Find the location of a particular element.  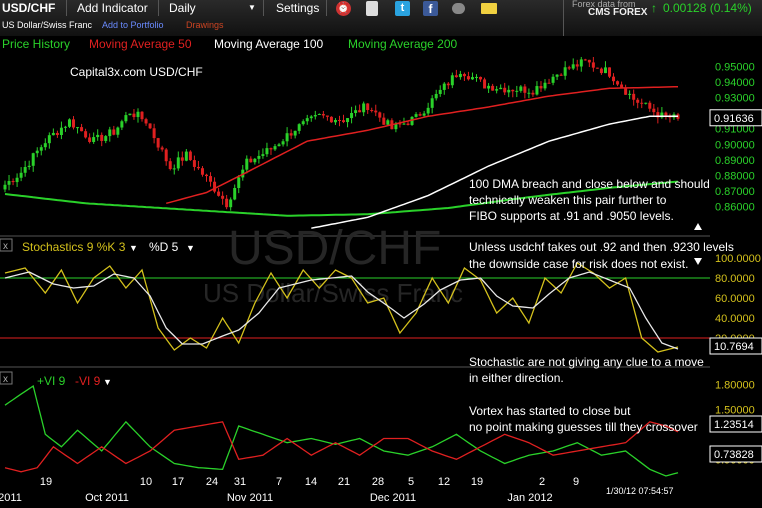

x-tick-label: 21 is located at coordinates (344, 482).